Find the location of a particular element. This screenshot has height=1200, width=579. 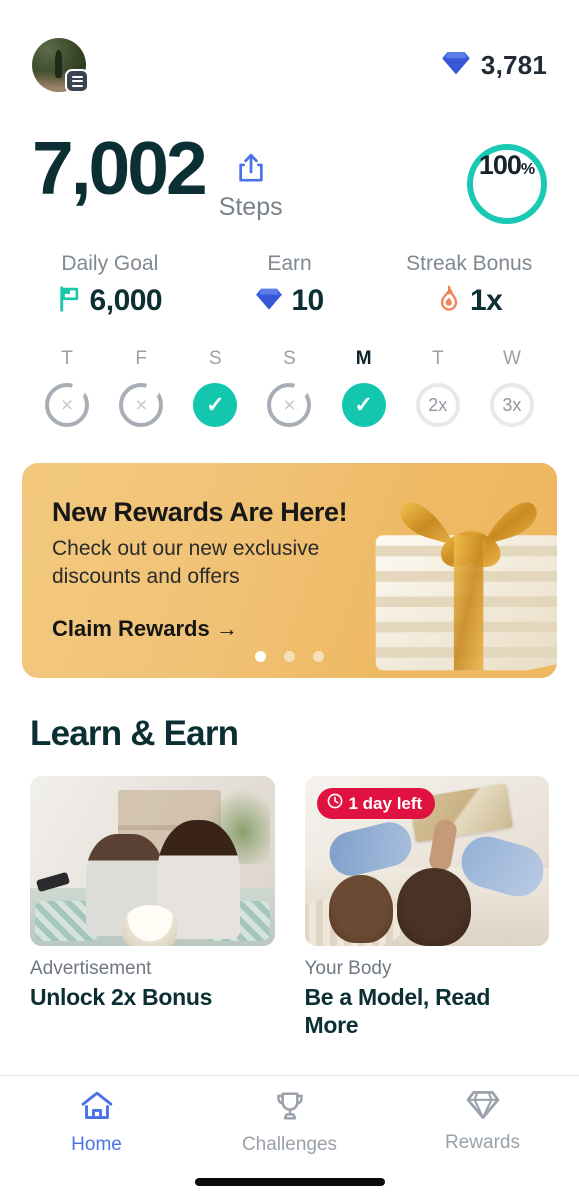

stat-caption: Earn is located at coordinates (289, 263).